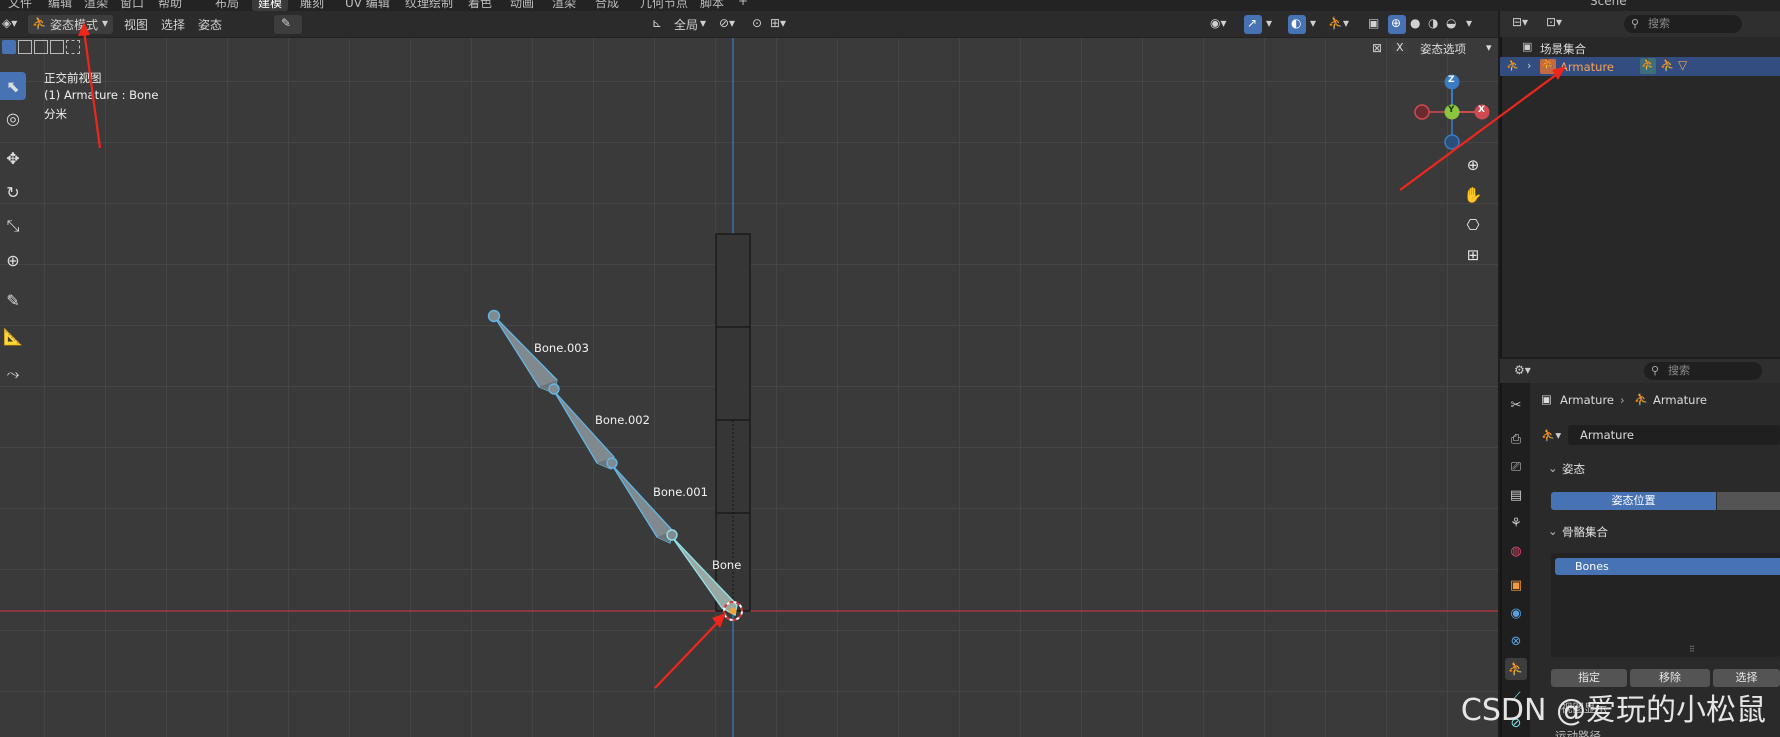  What do you see at coordinates (1648, 66) in the screenshot?
I see `armature-data-icon: ⛹` at bounding box center [1648, 66].